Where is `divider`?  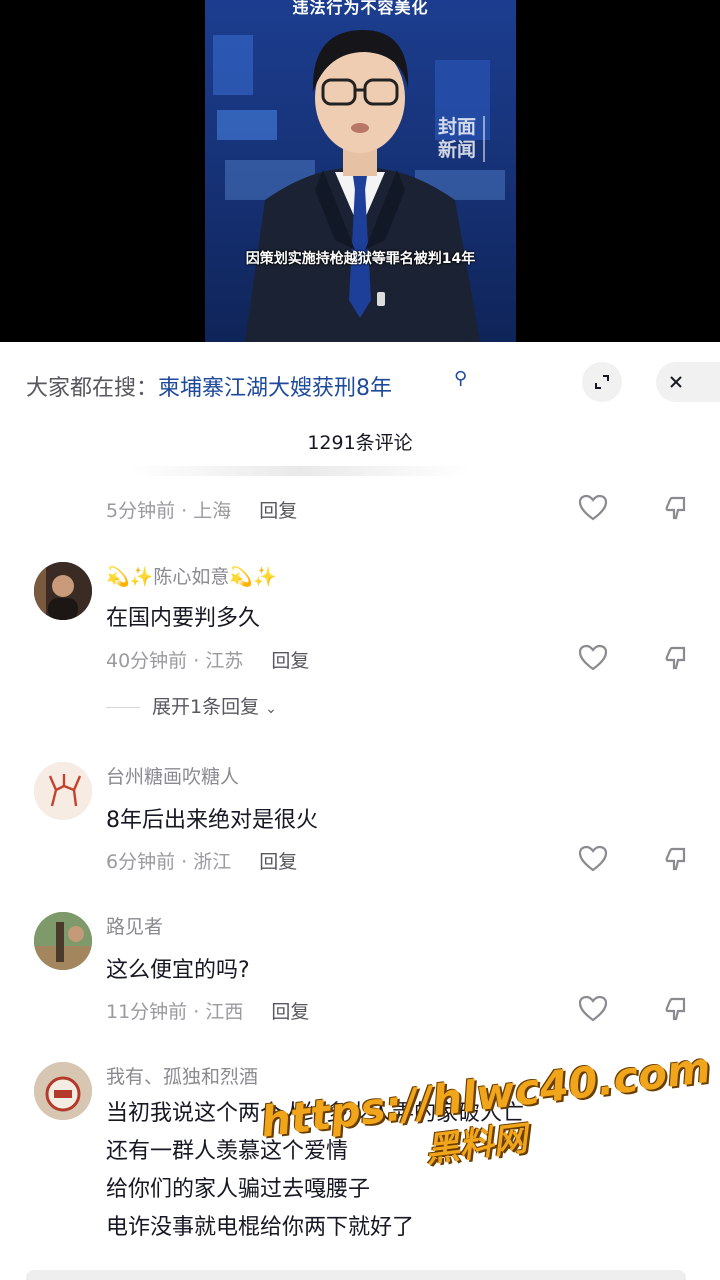
divider is located at coordinates (123, 707).